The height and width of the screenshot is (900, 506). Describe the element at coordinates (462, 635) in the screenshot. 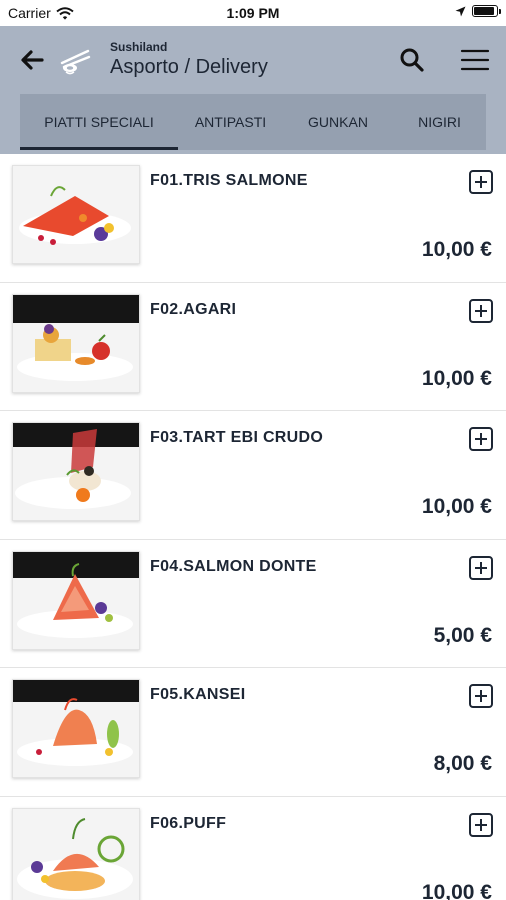

I see `item-price: 5,00 €` at that location.